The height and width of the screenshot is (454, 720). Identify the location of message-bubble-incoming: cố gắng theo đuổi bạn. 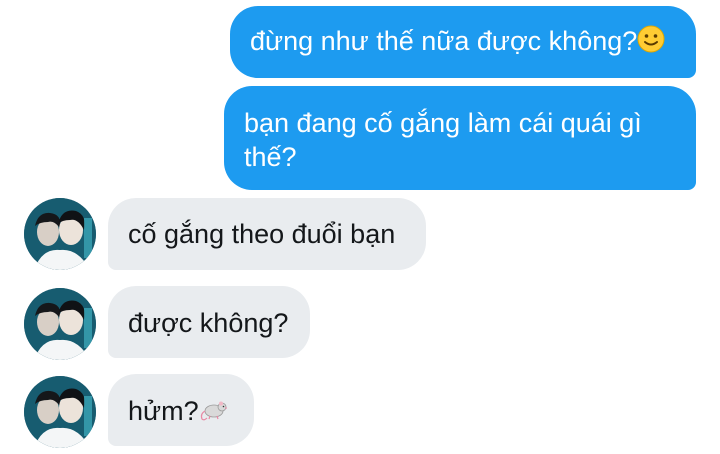
(267, 234).